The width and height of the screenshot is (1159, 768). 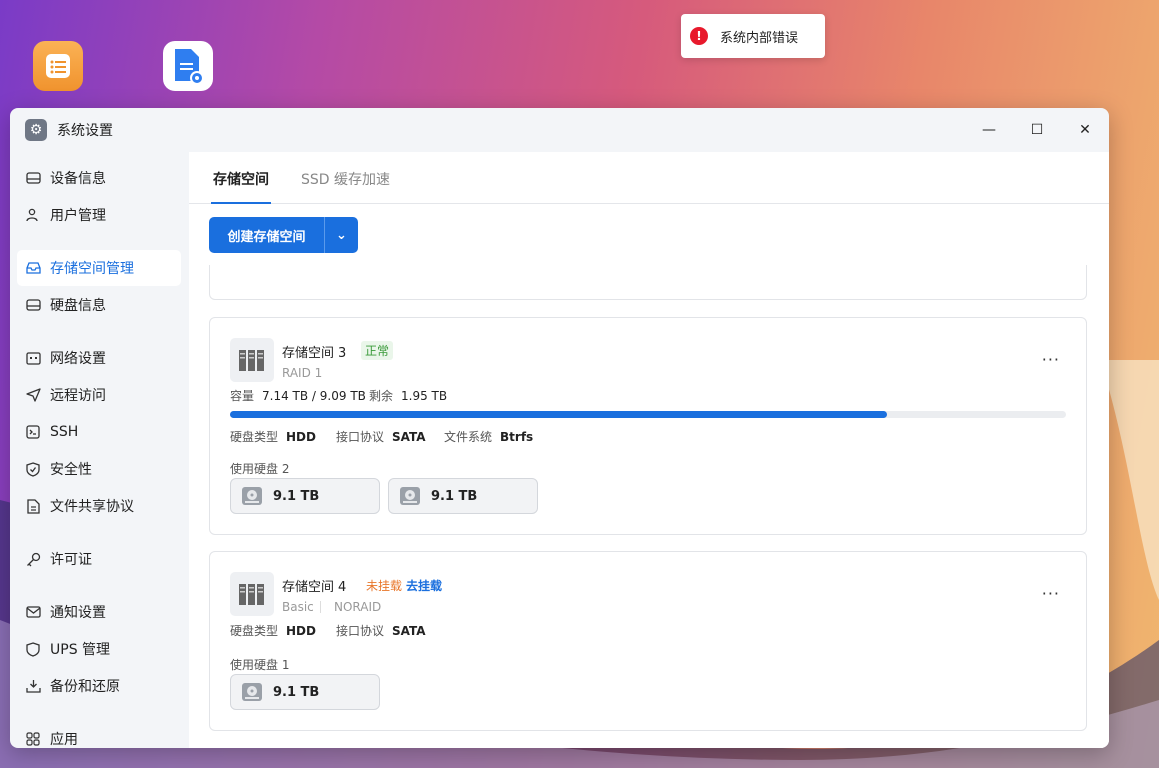 What do you see at coordinates (78, 216) in the screenshot?
I see `sidebar-item-label: 用户管理` at bounding box center [78, 216].